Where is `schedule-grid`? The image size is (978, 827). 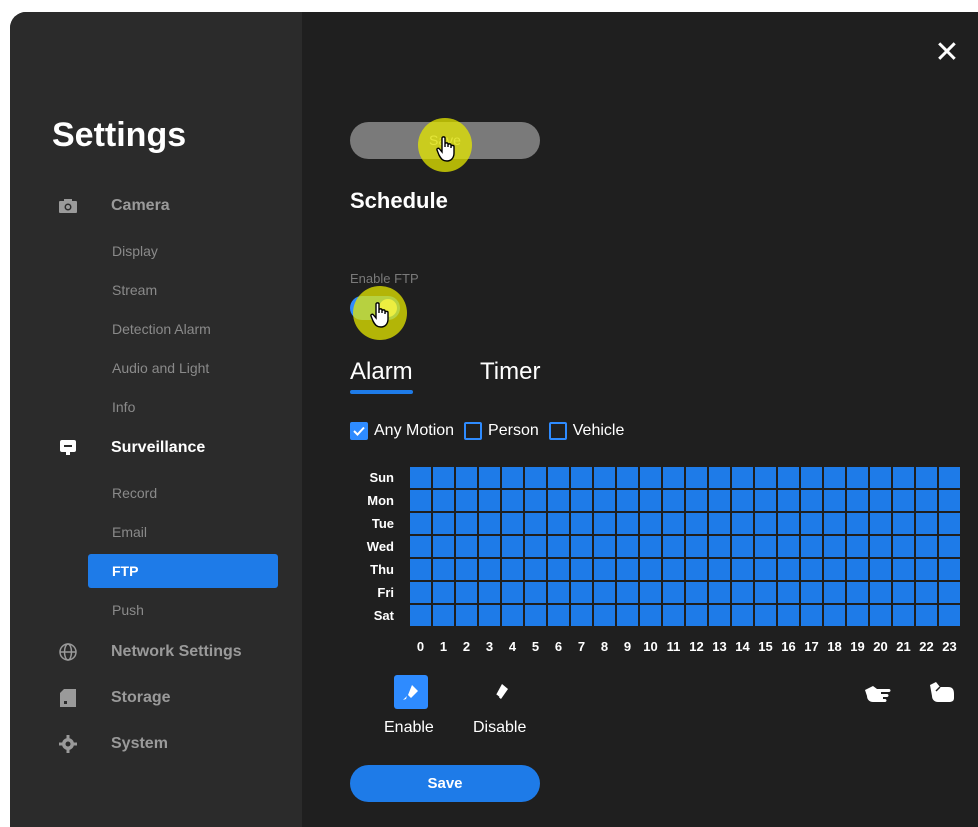 schedule-grid is located at coordinates (685, 546).